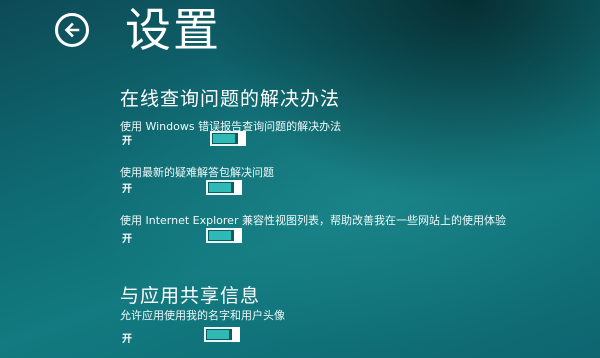 The width and height of the screenshot is (600, 358). Describe the element at coordinates (230, 99) in the screenshot. I see `section-title-online-solutions: 在线查询问题的解决办法` at that location.